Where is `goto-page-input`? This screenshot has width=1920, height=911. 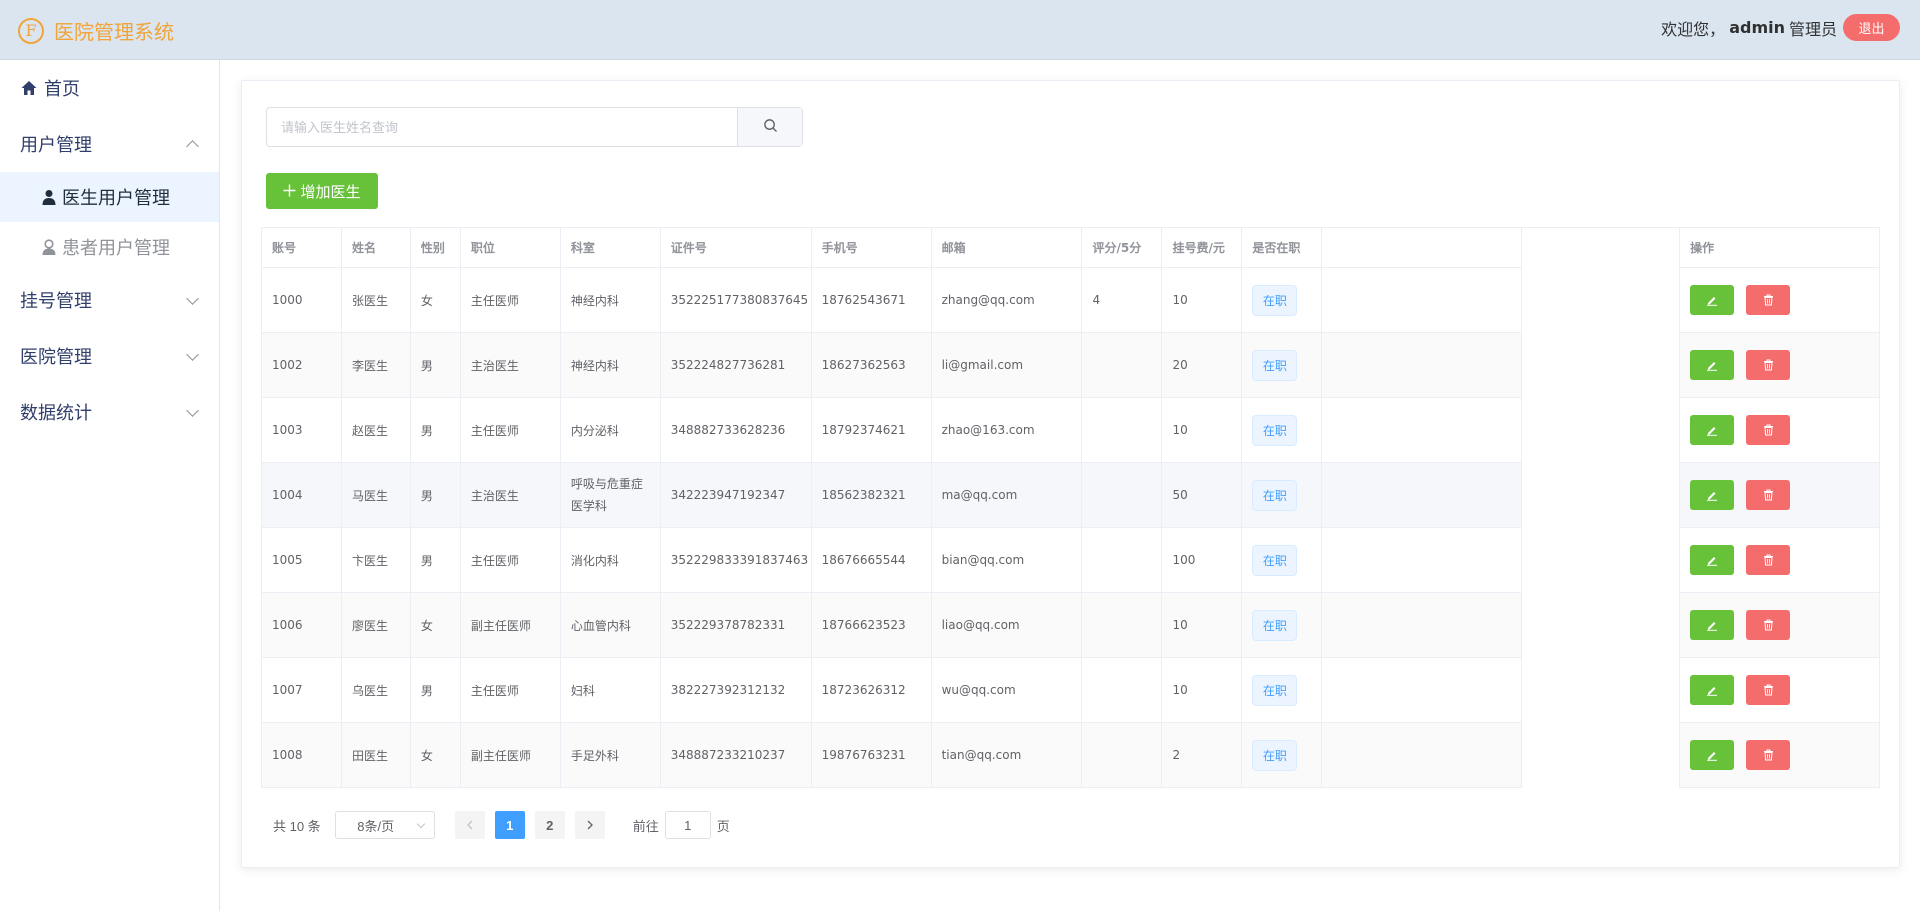
goto-page-input is located at coordinates (687, 825).